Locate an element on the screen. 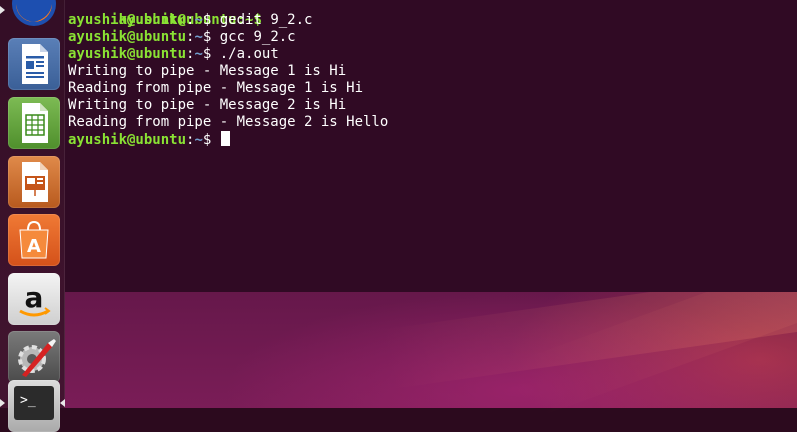 This screenshot has height=432, width=797. svg-text: a is located at coordinates (34, 297).